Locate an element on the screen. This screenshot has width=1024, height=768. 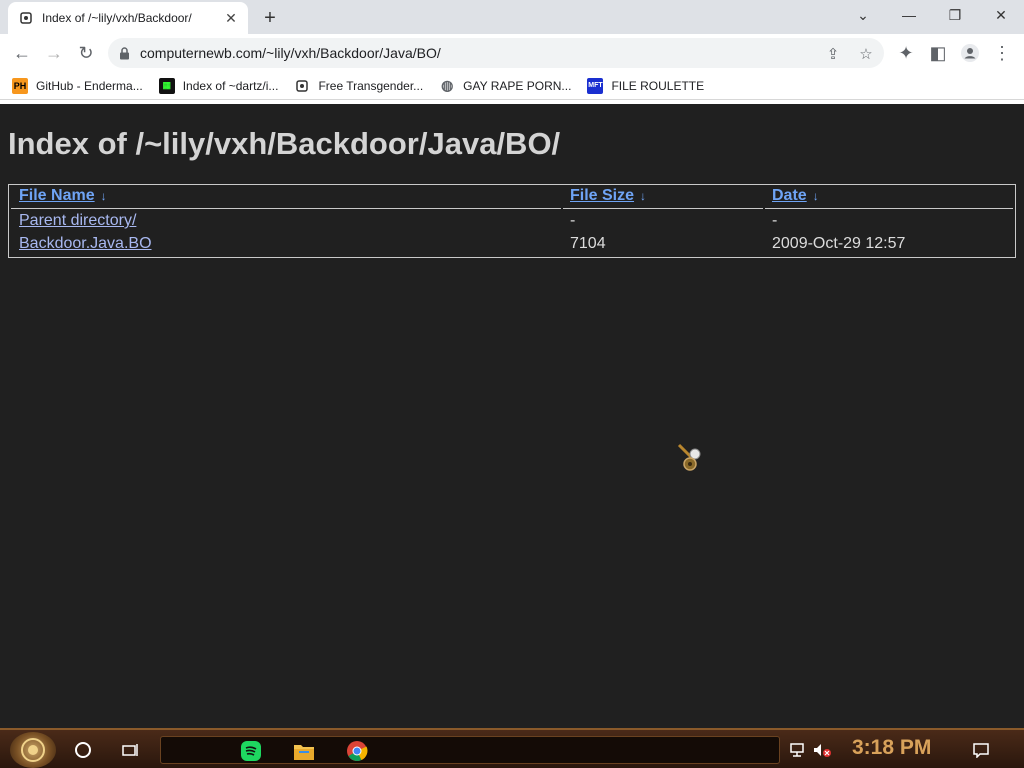
minimize-icon: — is located at coordinates (909, 15).